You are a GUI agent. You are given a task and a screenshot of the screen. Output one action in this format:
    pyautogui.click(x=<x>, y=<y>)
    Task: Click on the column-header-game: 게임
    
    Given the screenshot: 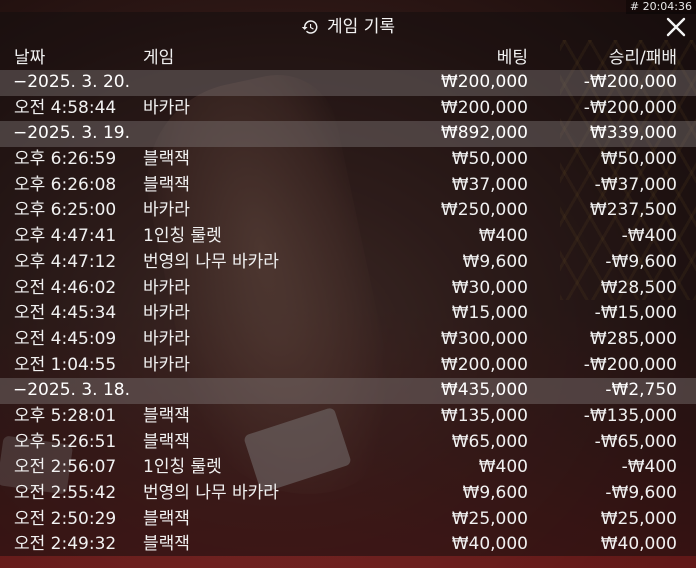 What is the action you would take?
    pyautogui.click(x=159, y=58)
    